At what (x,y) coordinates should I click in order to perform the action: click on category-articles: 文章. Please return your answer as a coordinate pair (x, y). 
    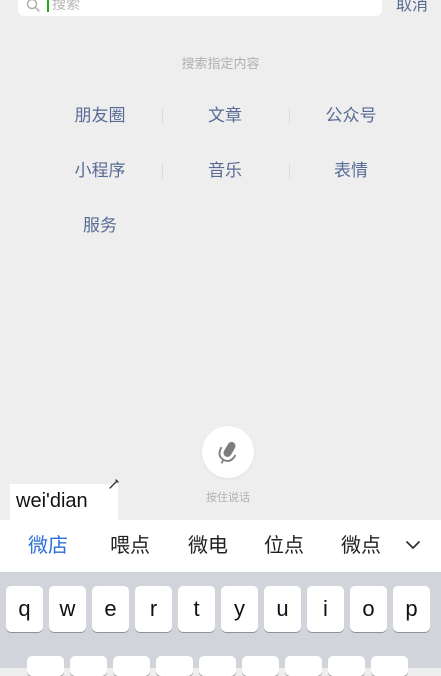
    Looking at the image, I should click on (225, 116).